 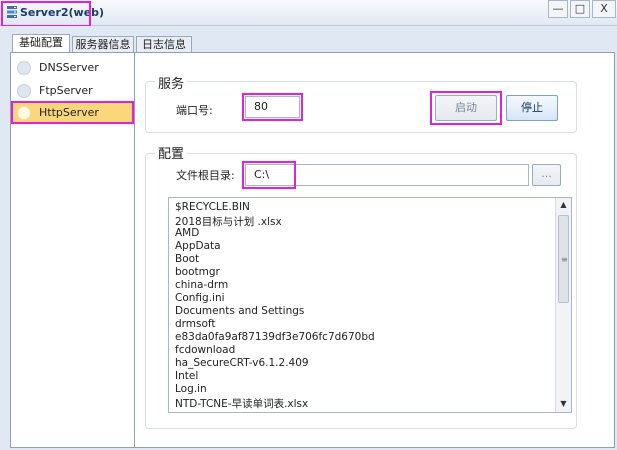 What do you see at coordinates (241, 403) in the screenshot?
I see `list-item: NTD-TCNE-早读单词表.xlsx` at bounding box center [241, 403].